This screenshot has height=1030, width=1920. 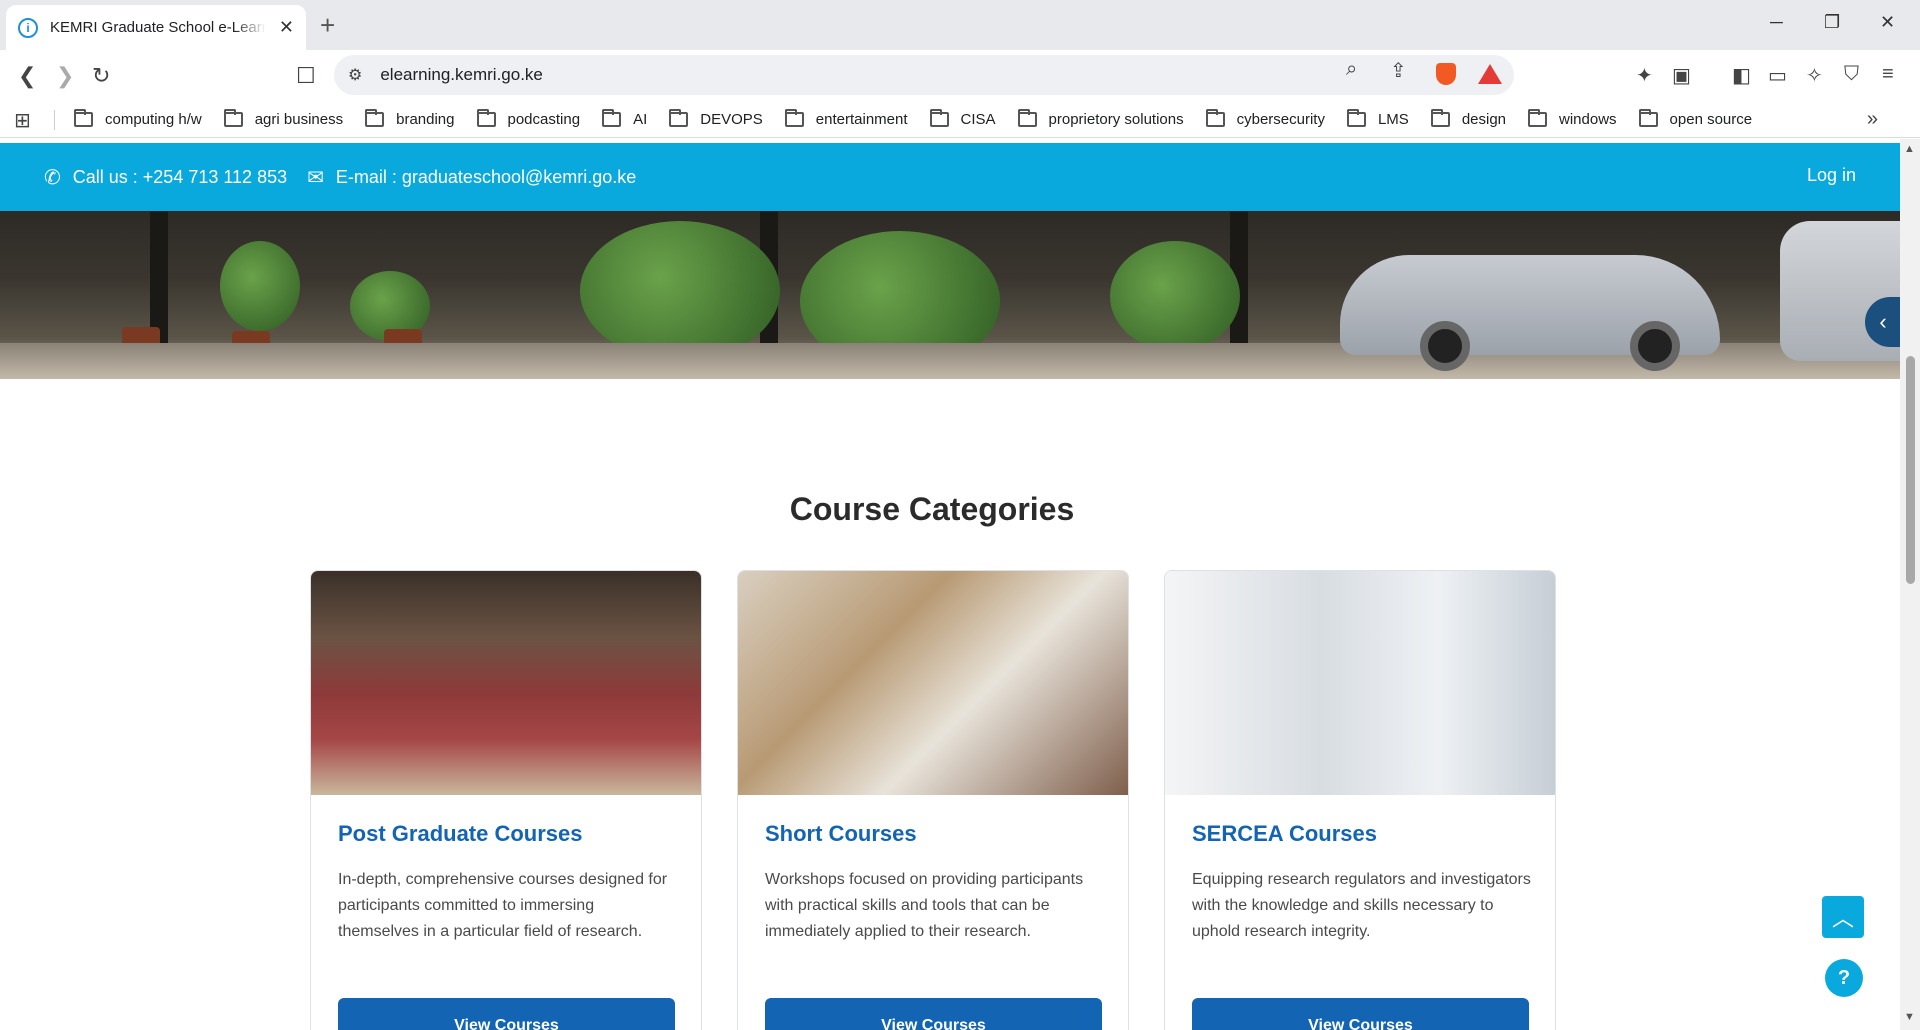 I want to click on bookmark-folder: branding, so click(x=410, y=118).